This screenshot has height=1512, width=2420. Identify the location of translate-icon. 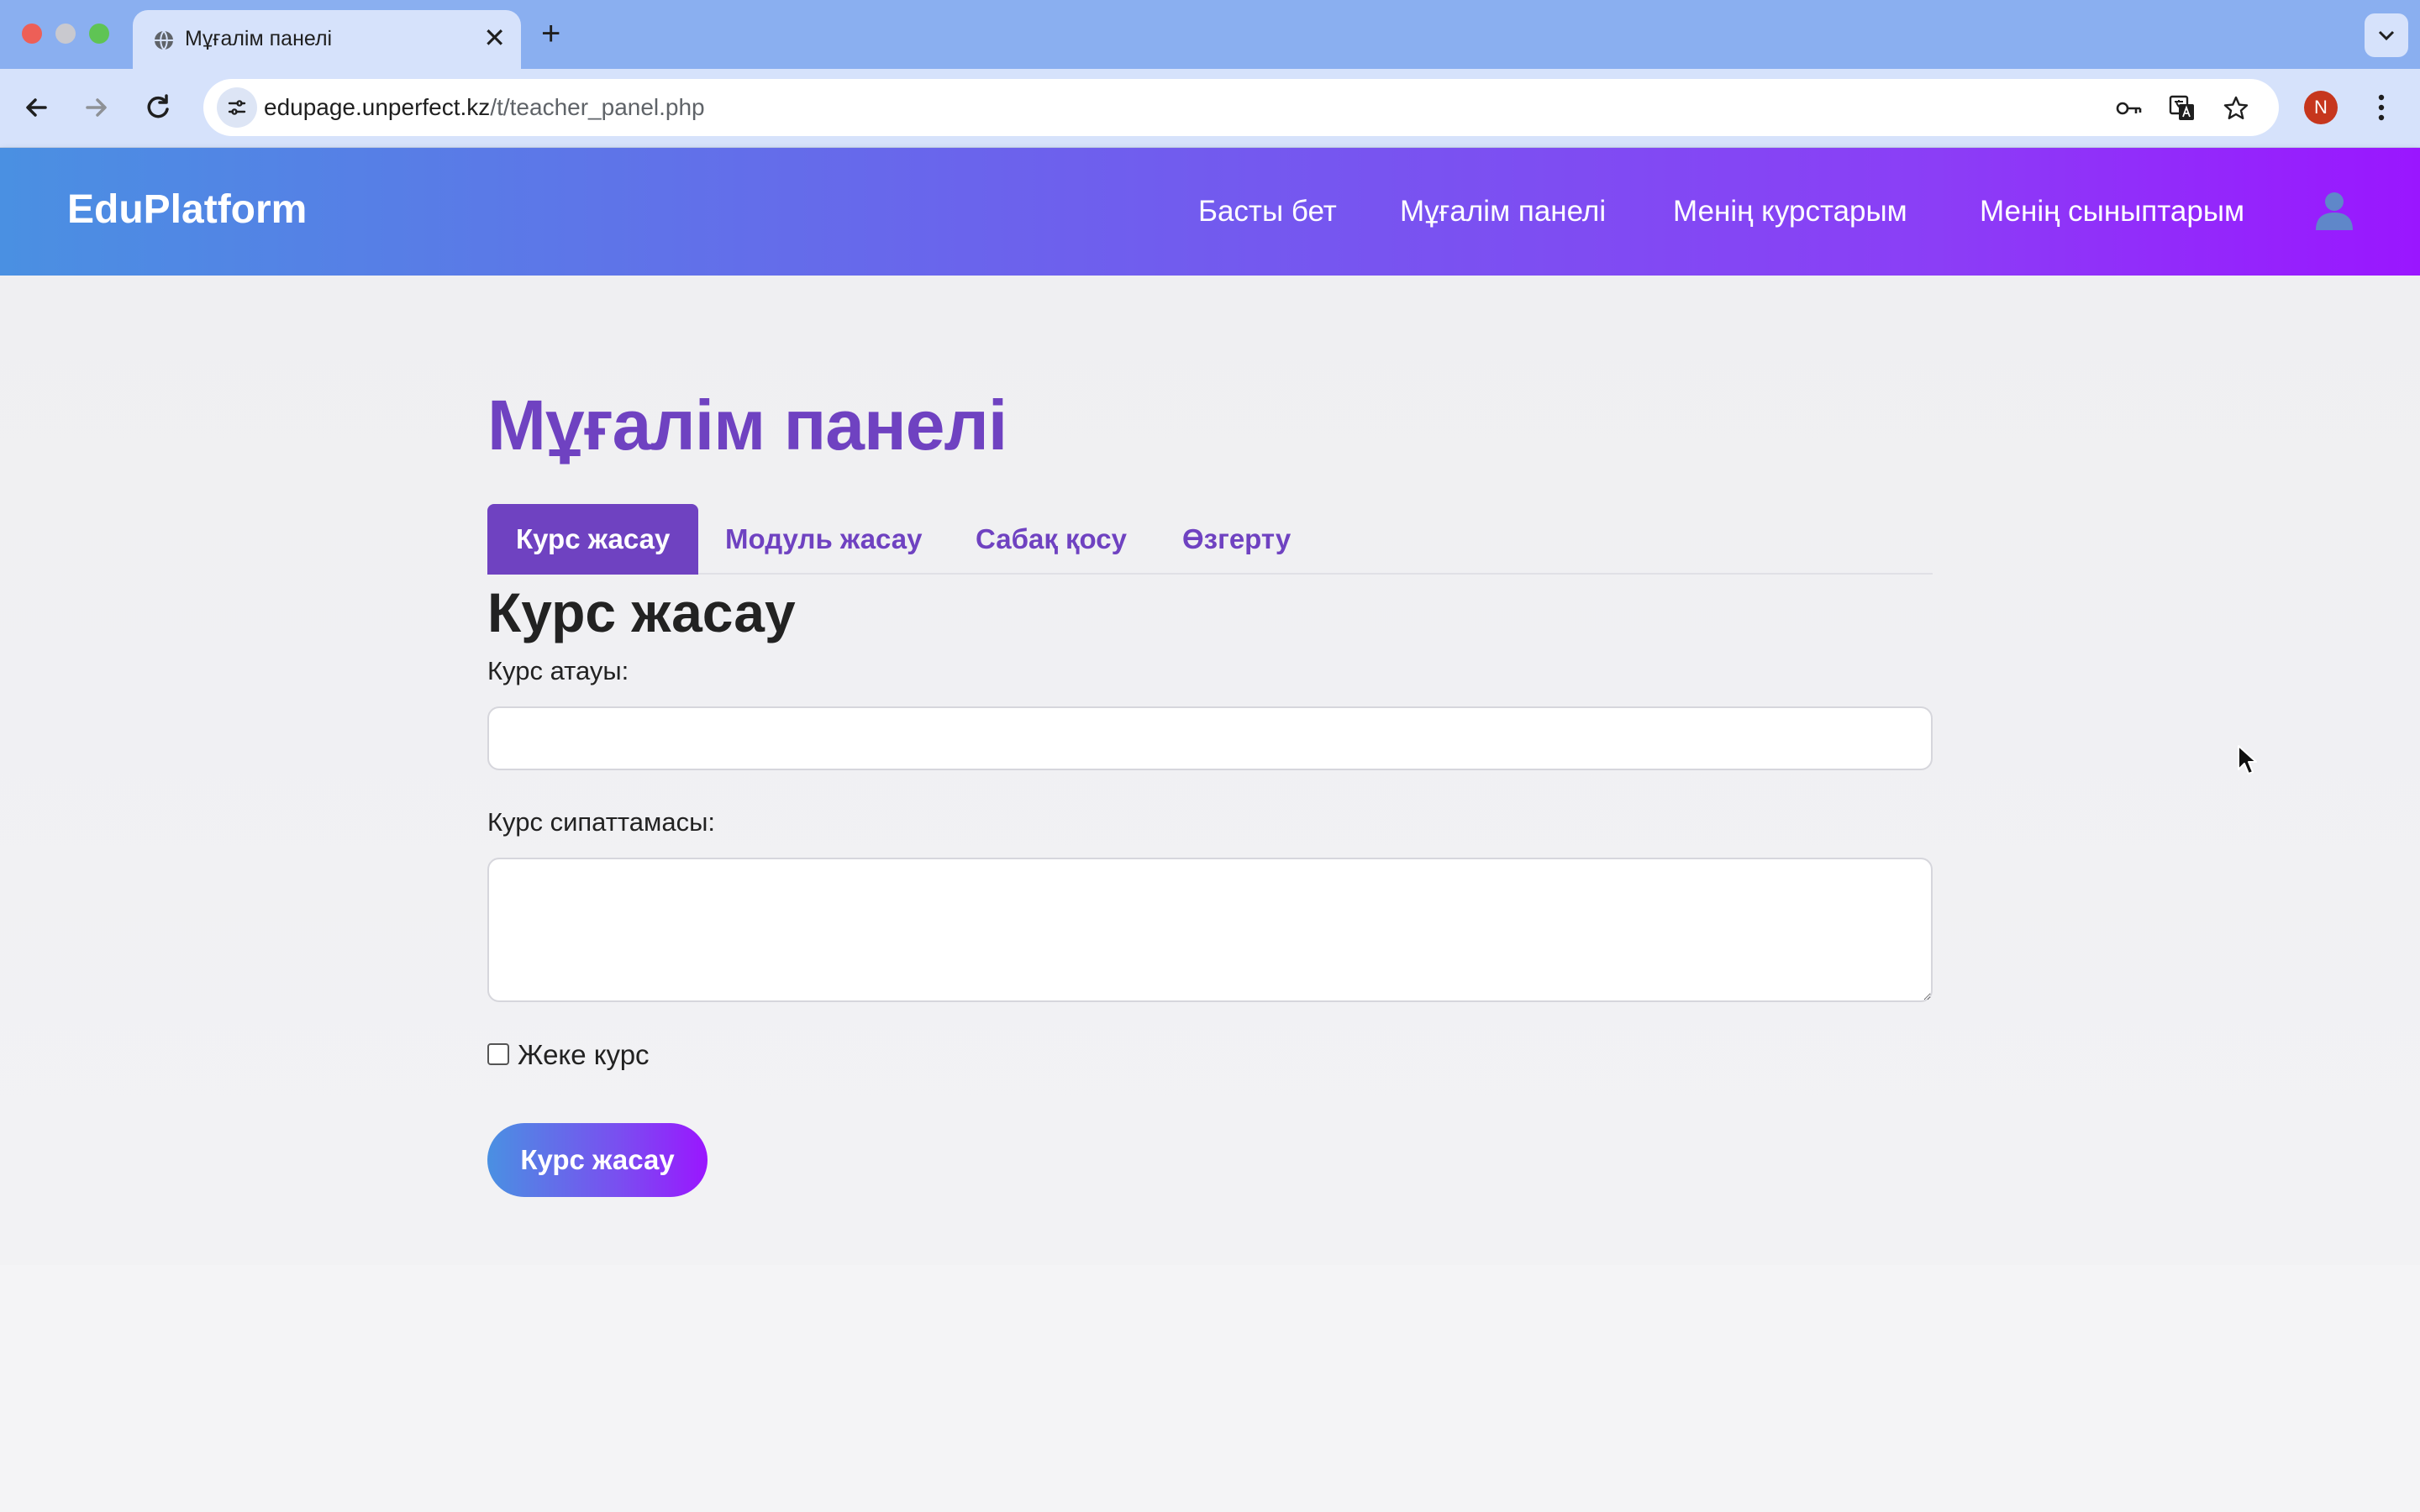
(2182, 108).